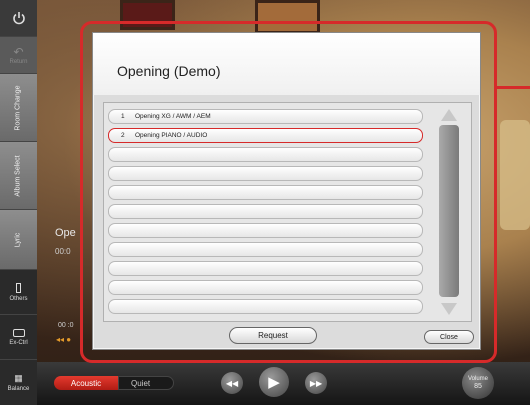  I want to click on scrollbar, so click(449, 213).